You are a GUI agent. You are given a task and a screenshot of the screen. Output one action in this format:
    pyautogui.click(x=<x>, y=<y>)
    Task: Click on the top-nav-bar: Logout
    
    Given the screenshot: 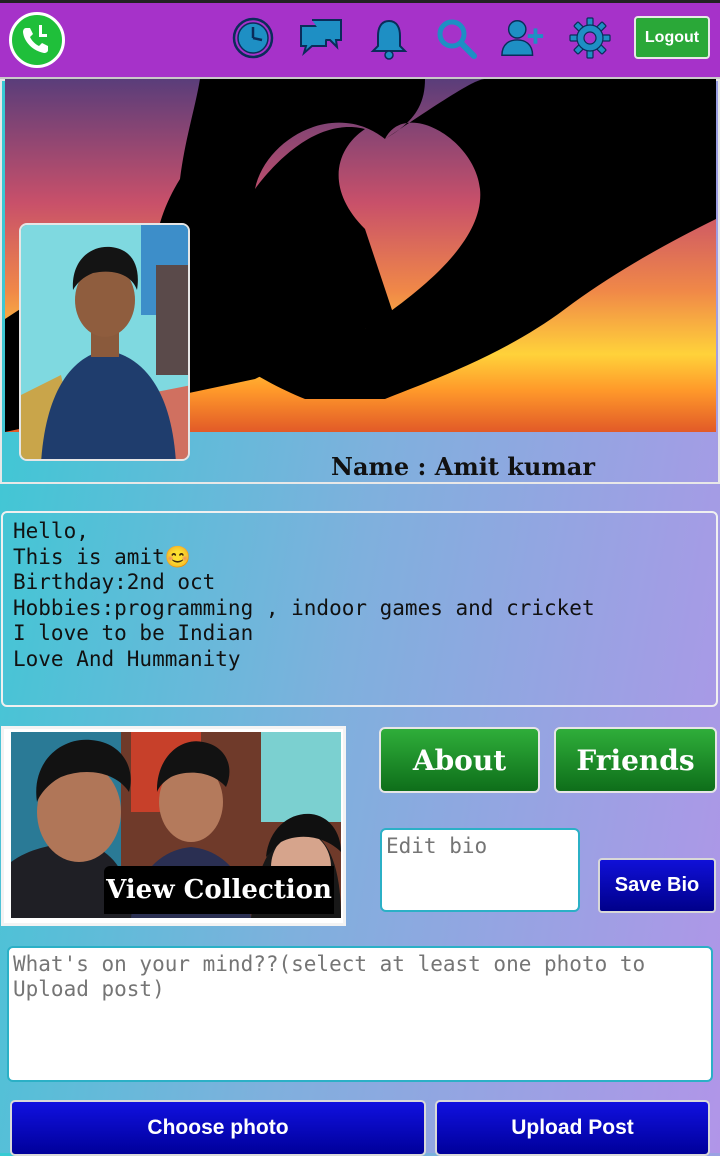 What is the action you would take?
    pyautogui.click(x=360, y=41)
    